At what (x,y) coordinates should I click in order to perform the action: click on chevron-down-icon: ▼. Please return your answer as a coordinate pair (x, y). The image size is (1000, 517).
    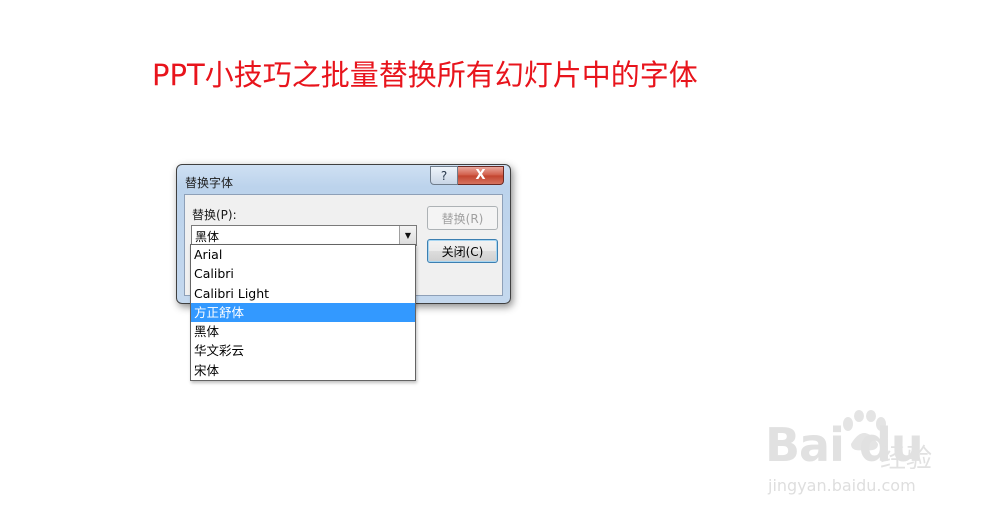
    Looking at the image, I should click on (407, 235).